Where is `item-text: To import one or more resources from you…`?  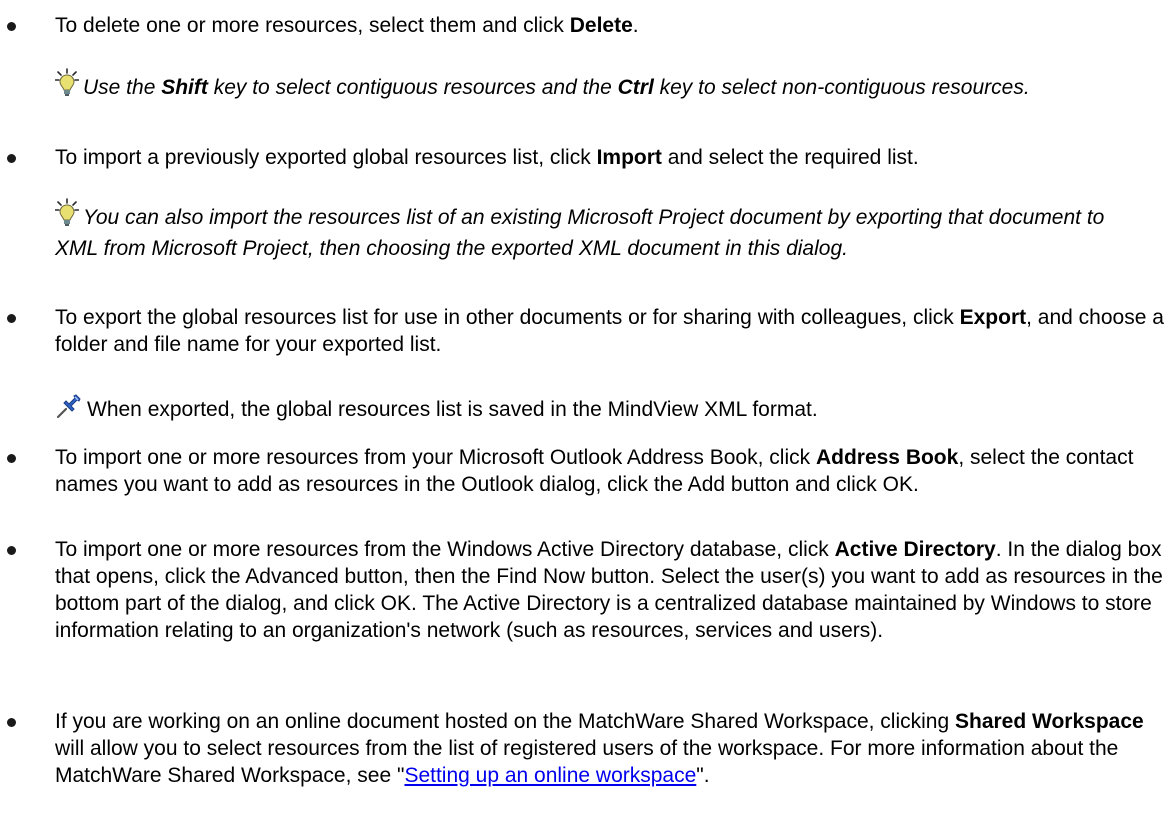
item-text: To import one or more resources from you… is located at coordinates (435, 457).